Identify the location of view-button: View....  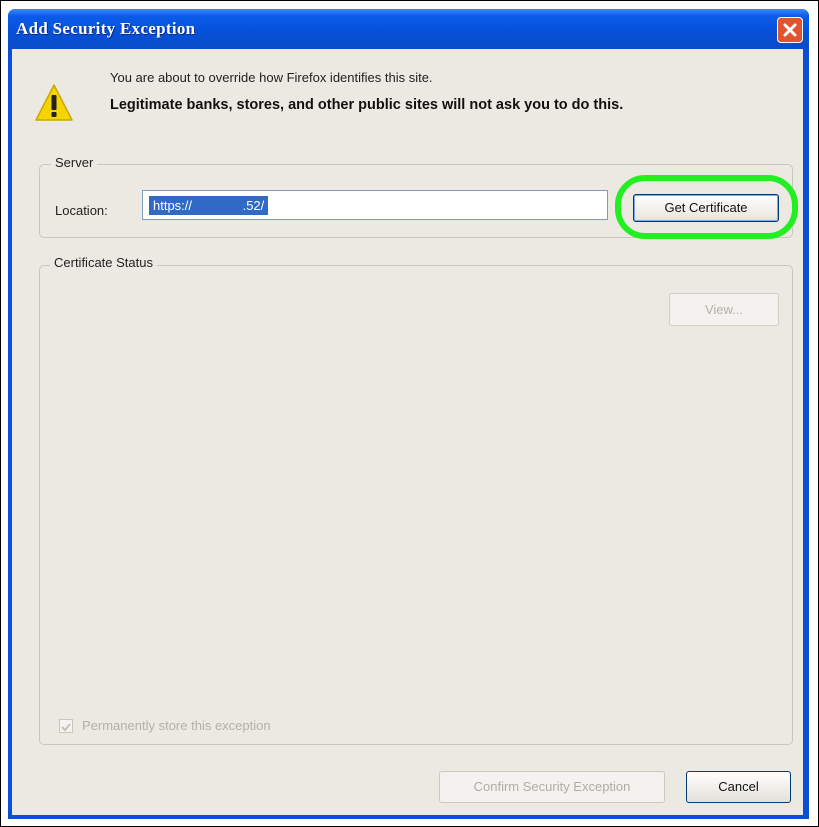
(724, 309).